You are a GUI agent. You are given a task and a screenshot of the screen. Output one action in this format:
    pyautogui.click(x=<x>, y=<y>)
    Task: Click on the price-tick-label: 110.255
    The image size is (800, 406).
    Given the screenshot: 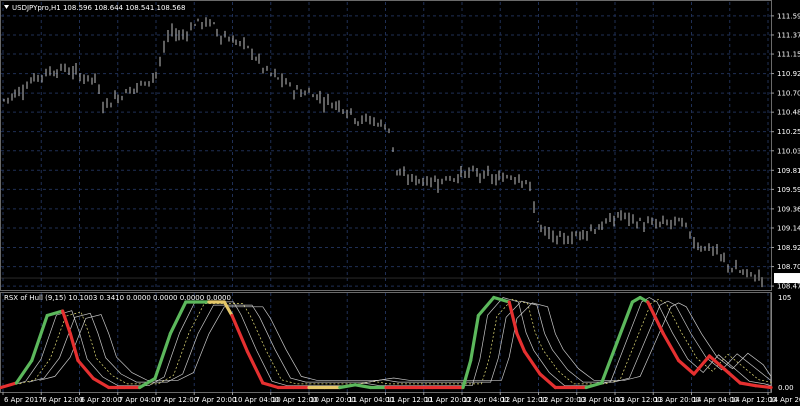 What is the action you would take?
    pyautogui.click(x=788, y=132)
    